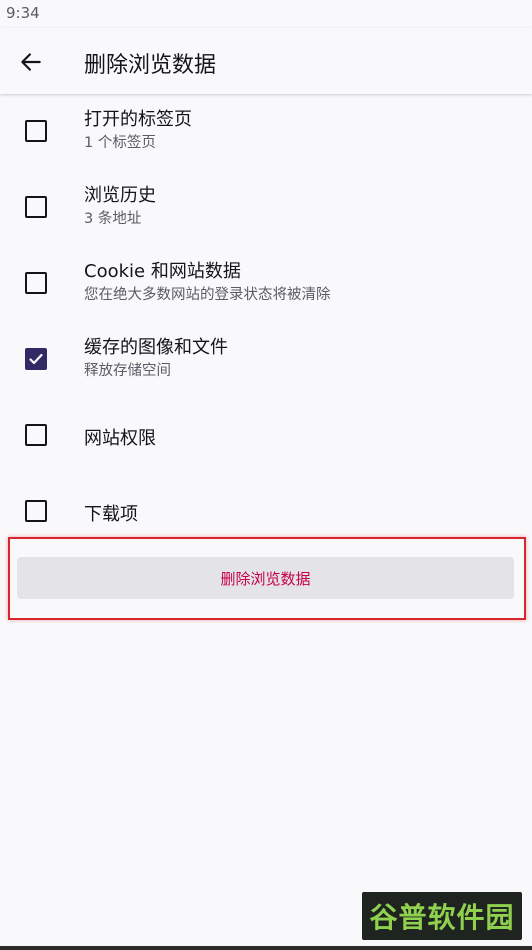  Describe the element at coordinates (36, 435) in the screenshot. I see `checkbox-site-permissions` at that location.